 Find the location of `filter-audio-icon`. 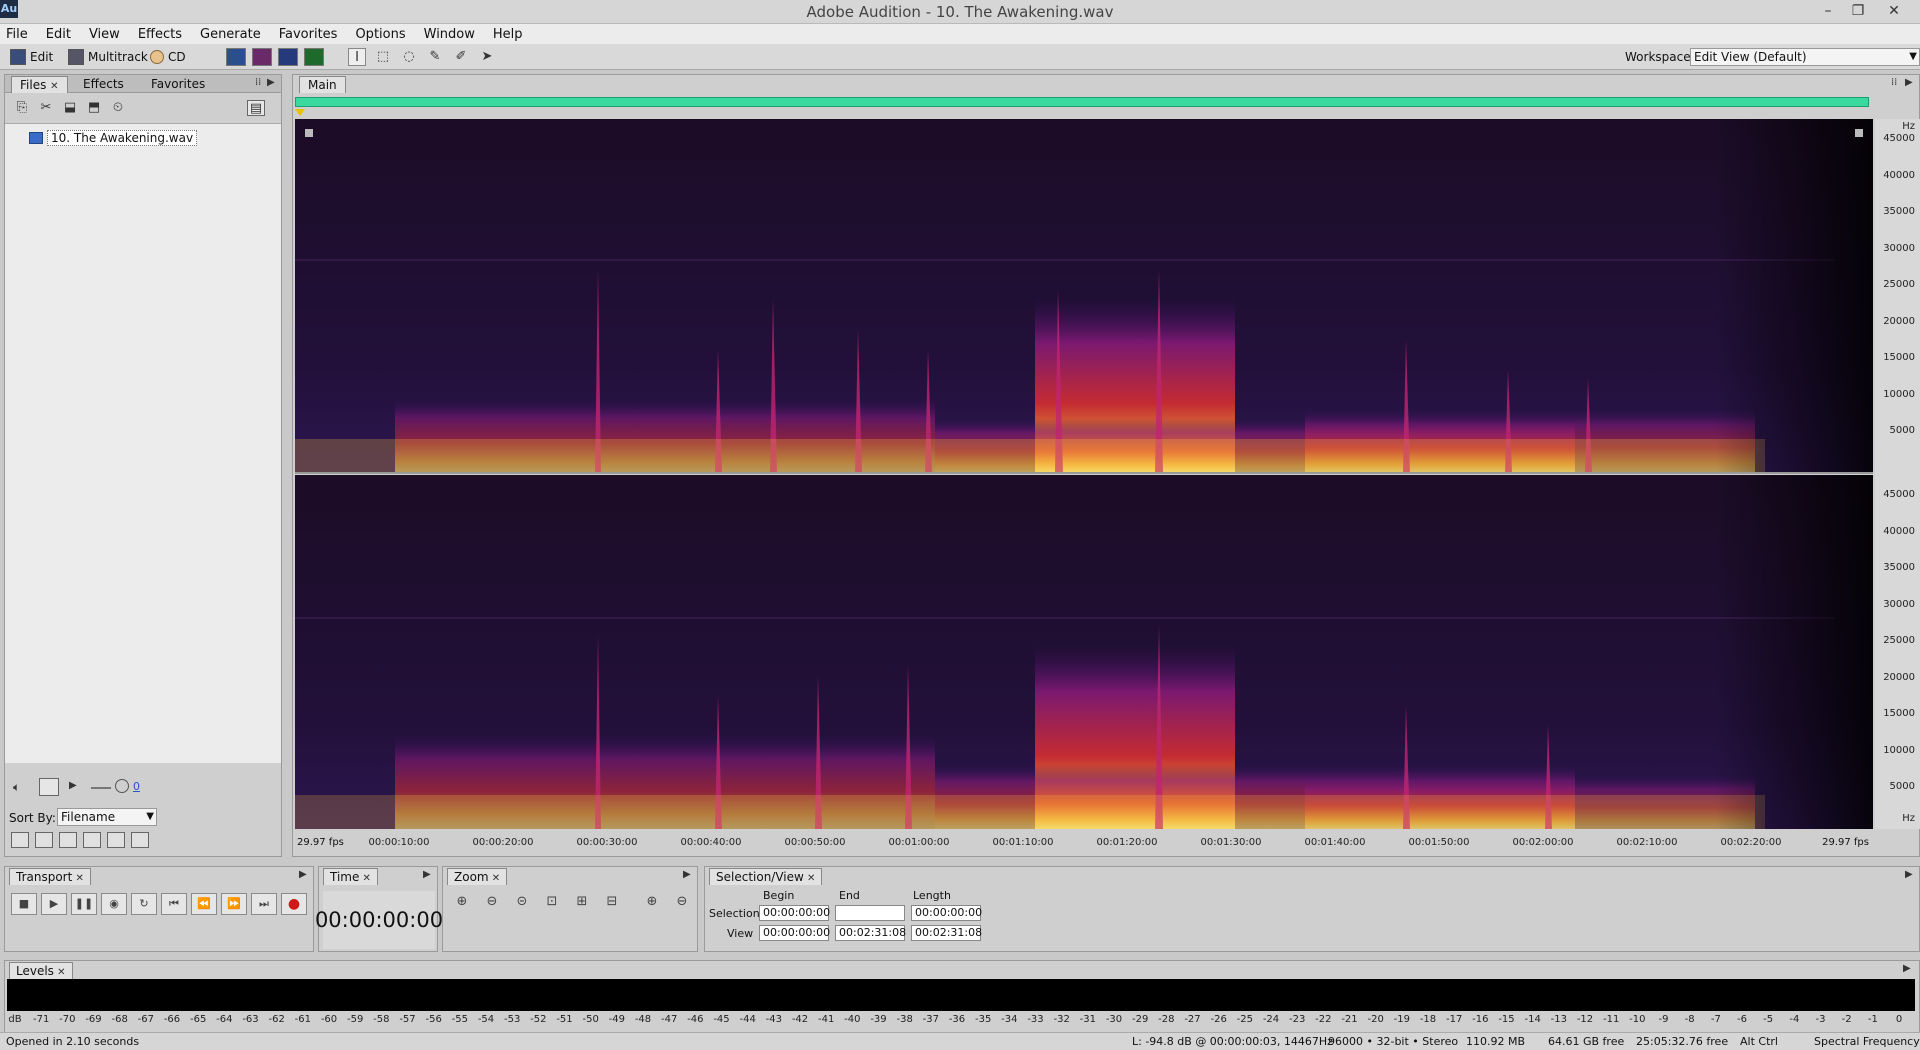

filter-audio-icon is located at coordinates (20, 840).